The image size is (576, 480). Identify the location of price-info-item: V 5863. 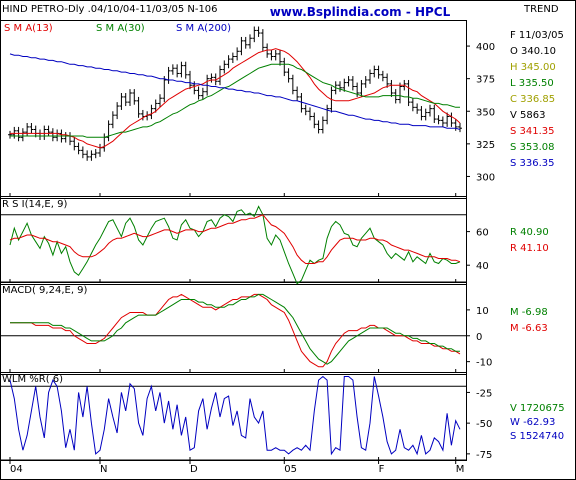
(527, 115).